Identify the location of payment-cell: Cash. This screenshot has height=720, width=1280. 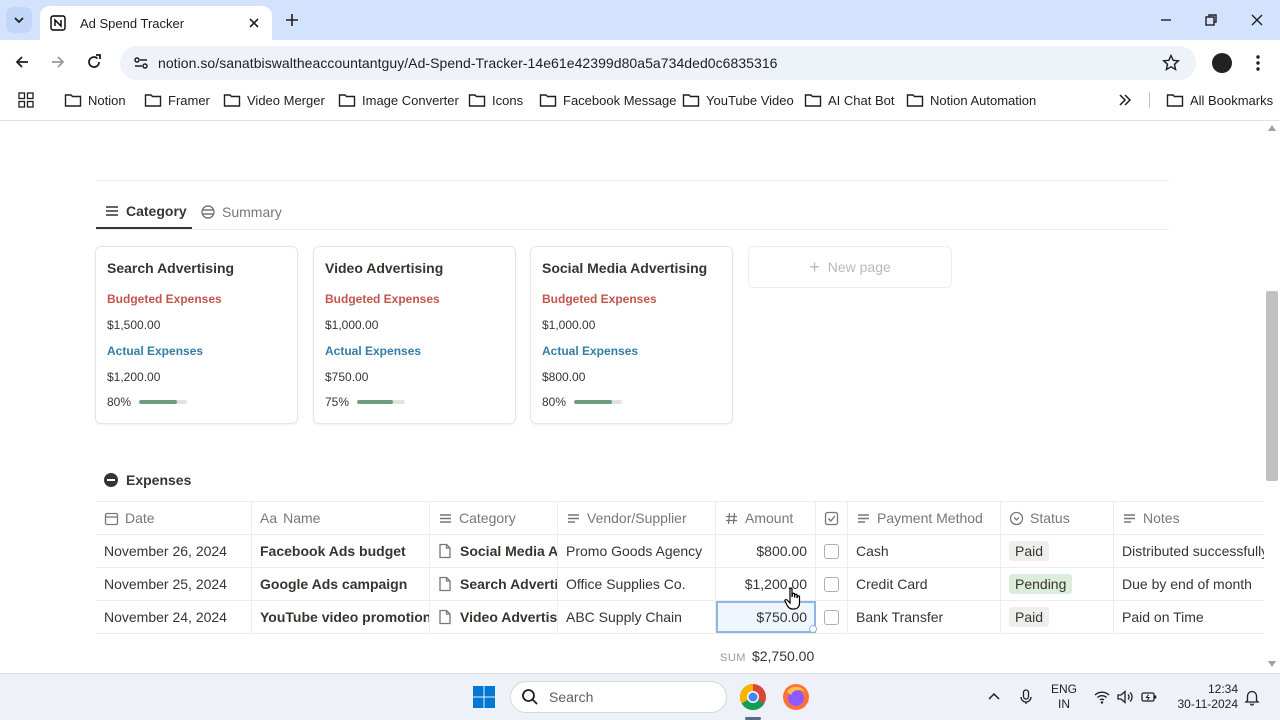
(924, 551).